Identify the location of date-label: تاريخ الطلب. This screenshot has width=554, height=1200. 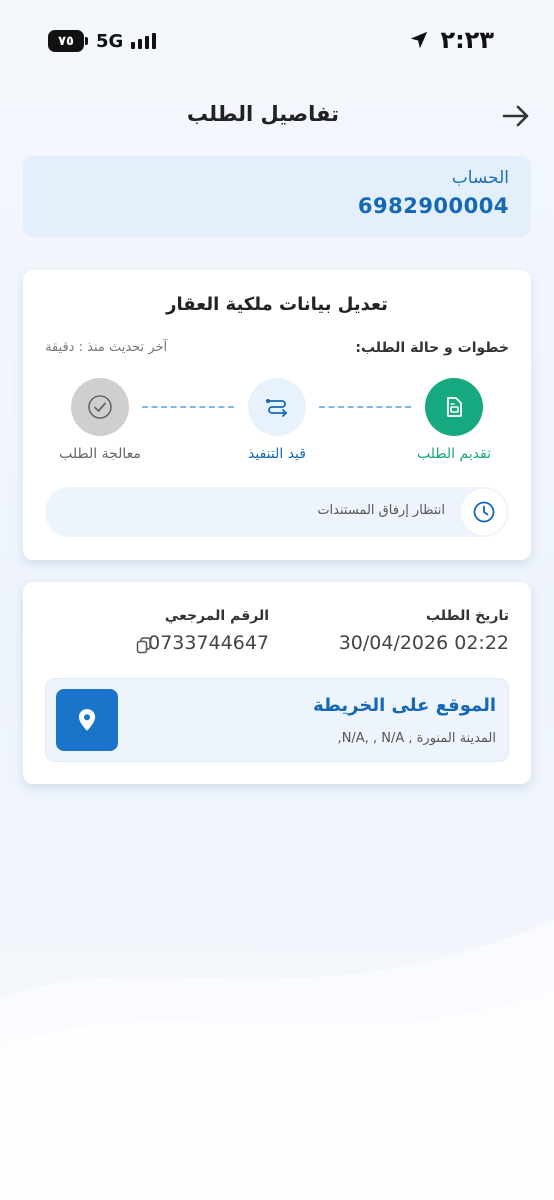
(467, 616).